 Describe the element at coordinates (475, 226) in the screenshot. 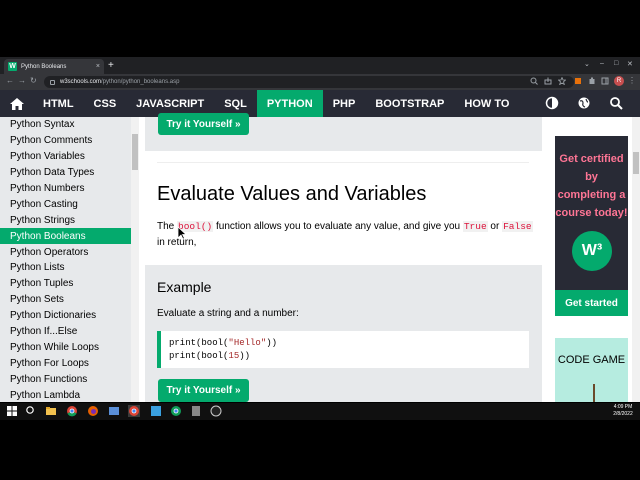

I see `inline-code-true: True` at that location.